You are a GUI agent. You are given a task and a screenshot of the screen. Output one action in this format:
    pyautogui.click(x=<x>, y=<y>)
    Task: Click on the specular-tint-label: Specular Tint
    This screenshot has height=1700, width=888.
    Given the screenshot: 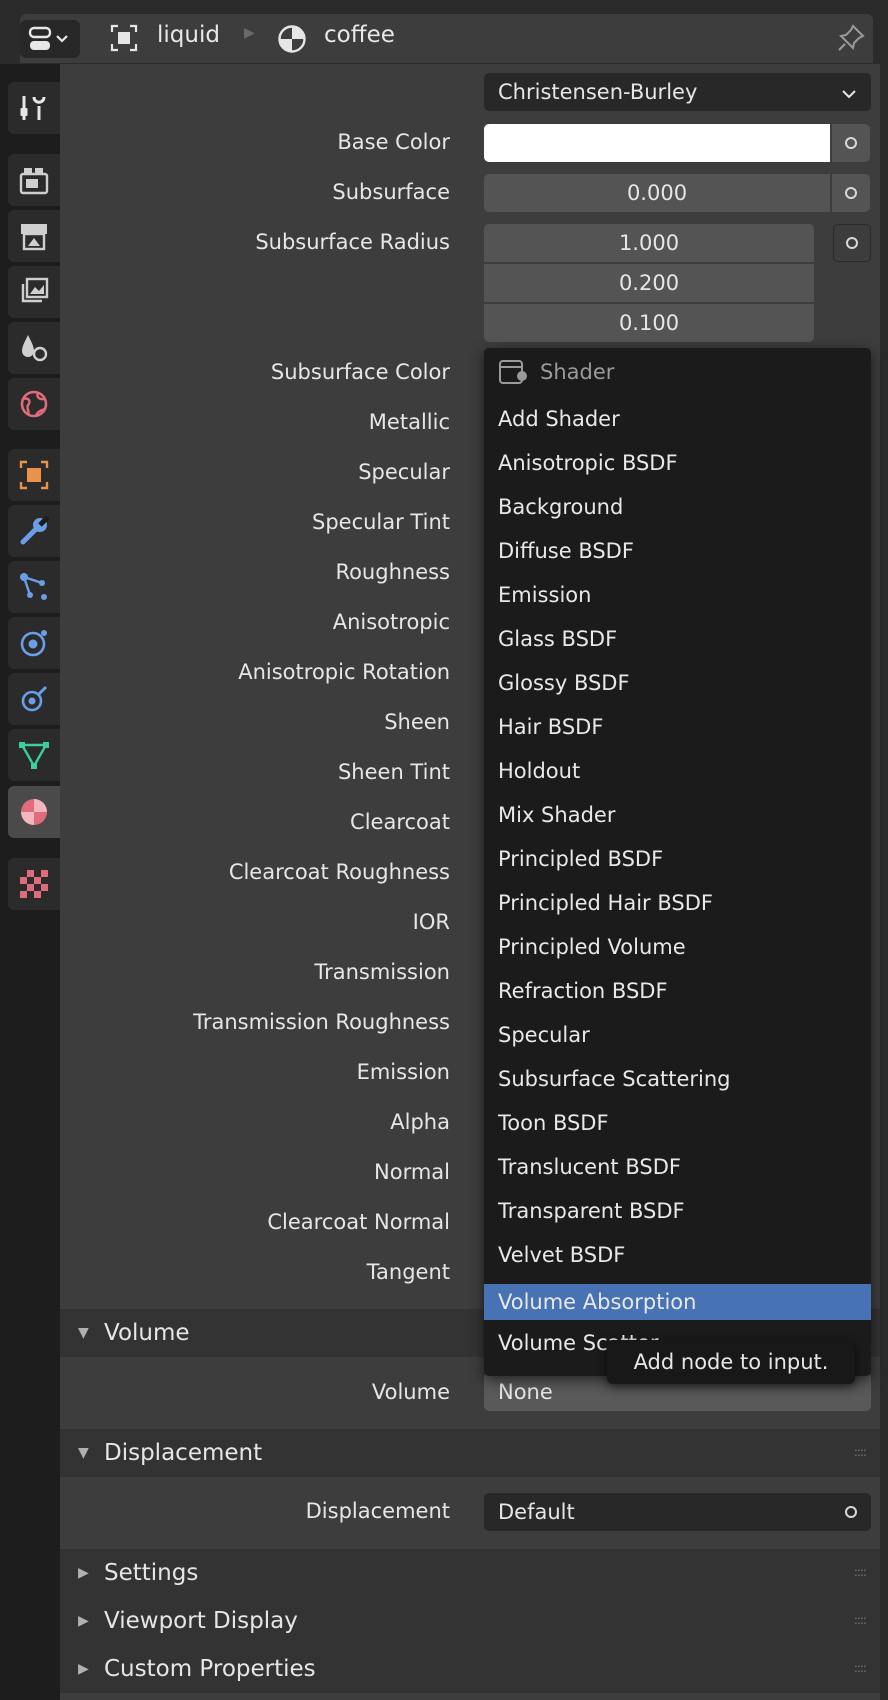 What is the action you would take?
    pyautogui.click(x=380, y=522)
    